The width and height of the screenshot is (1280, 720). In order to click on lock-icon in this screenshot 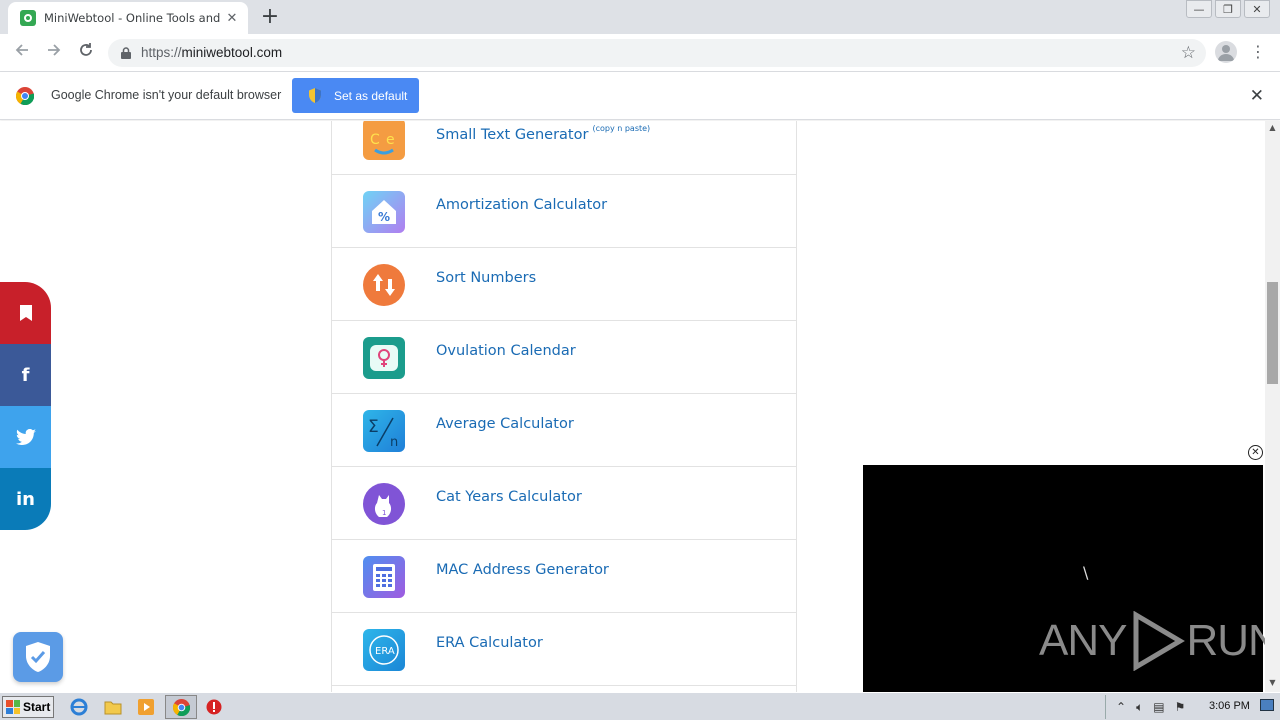, I will do `click(126, 53)`.